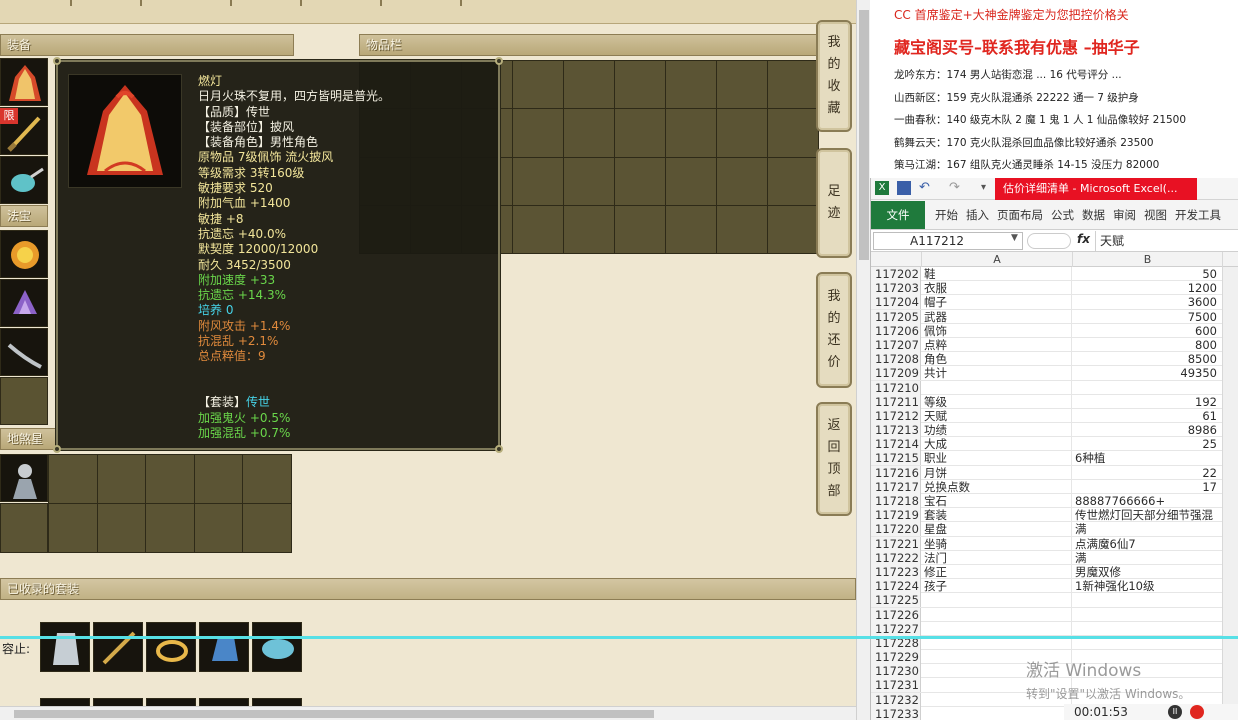 This screenshot has width=1238, height=720. What do you see at coordinates (946, 215) in the screenshot?
I see `ribbon-tab: 开始` at bounding box center [946, 215].